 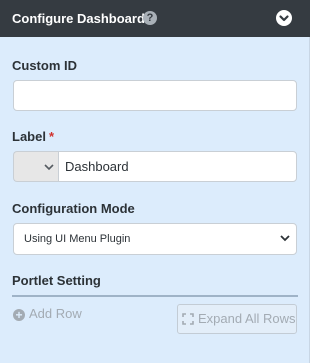 I want to click on configuration-mode-label: Configuration Mode, so click(x=73, y=208).